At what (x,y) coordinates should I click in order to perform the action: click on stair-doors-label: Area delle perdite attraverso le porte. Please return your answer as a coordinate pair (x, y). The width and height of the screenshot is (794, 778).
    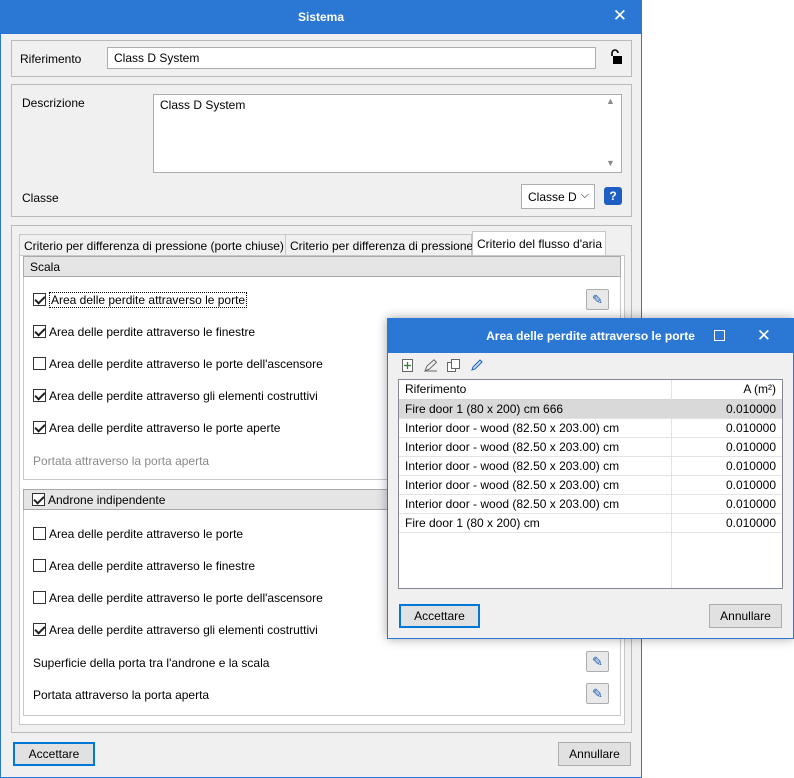
    Looking at the image, I should click on (148, 300).